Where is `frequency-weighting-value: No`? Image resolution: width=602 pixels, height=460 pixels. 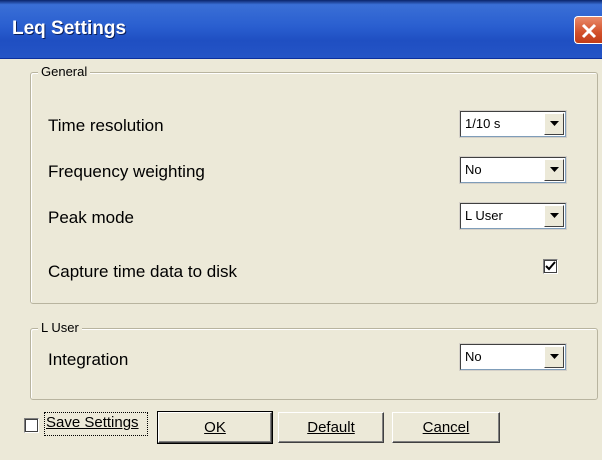 frequency-weighting-value: No is located at coordinates (473, 169).